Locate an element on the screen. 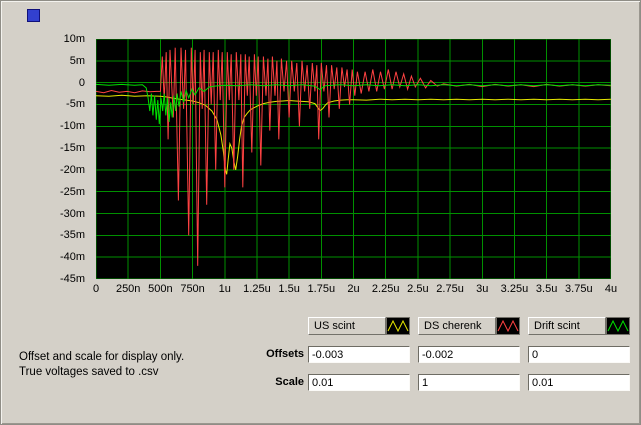  y-tick-label: 5m is located at coordinates (77, 60).